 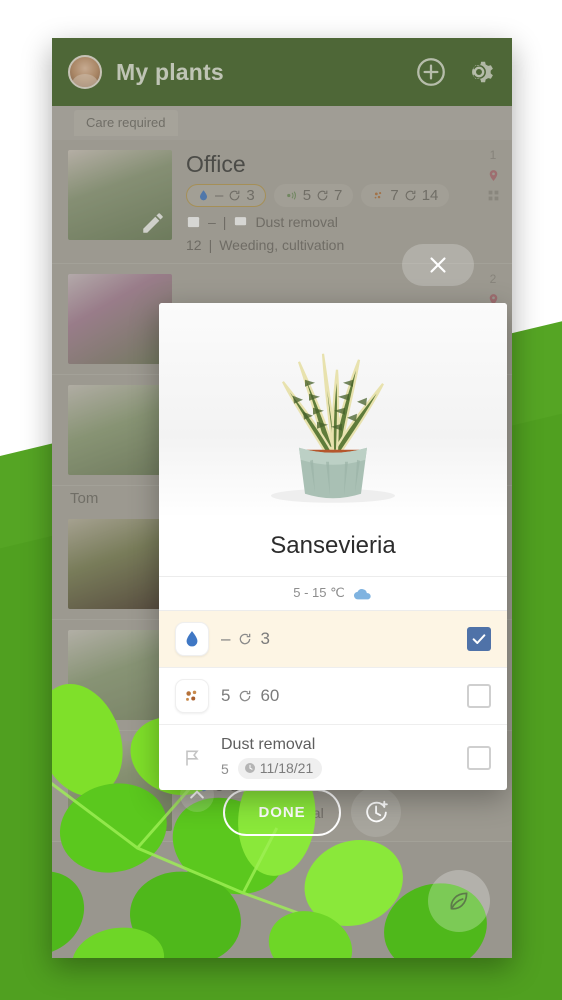 What do you see at coordinates (362, 593) in the screenshot?
I see `cloud-icon` at bounding box center [362, 593].